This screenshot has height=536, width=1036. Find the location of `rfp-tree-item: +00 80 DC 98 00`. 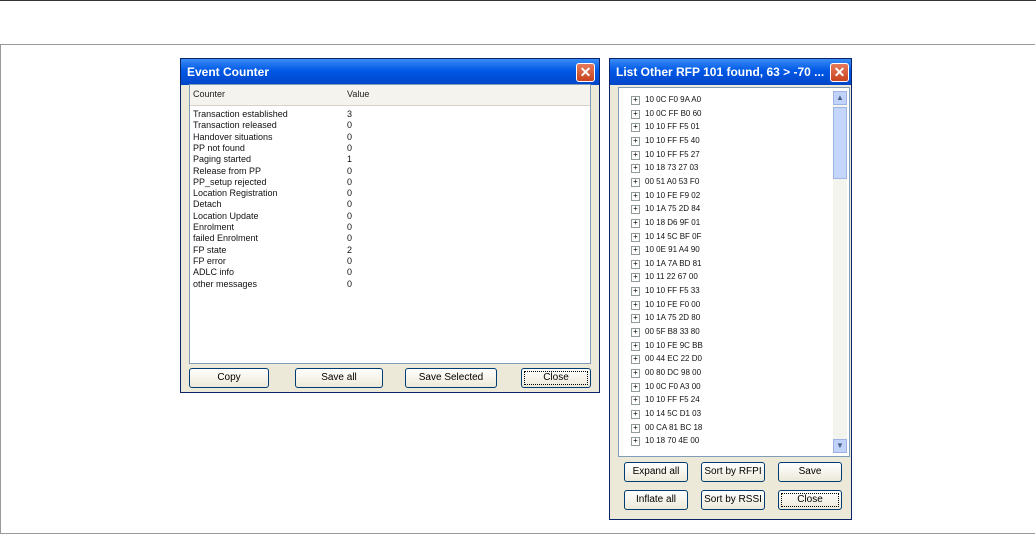

rfp-tree-item: +00 80 DC 98 00 is located at coordinates (721, 373).